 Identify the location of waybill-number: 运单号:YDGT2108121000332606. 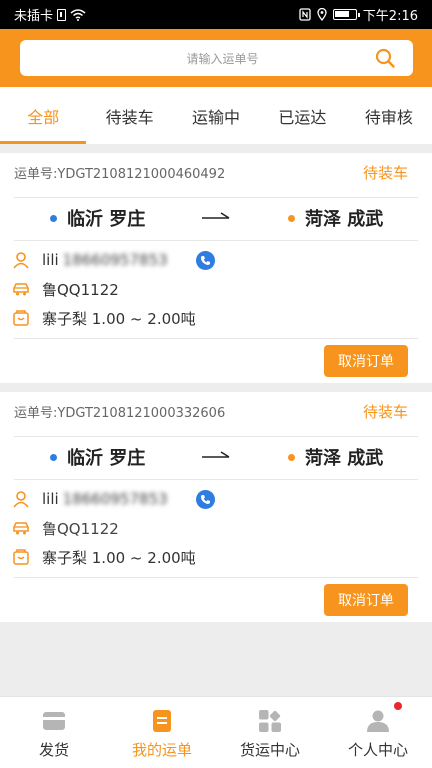
(120, 413).